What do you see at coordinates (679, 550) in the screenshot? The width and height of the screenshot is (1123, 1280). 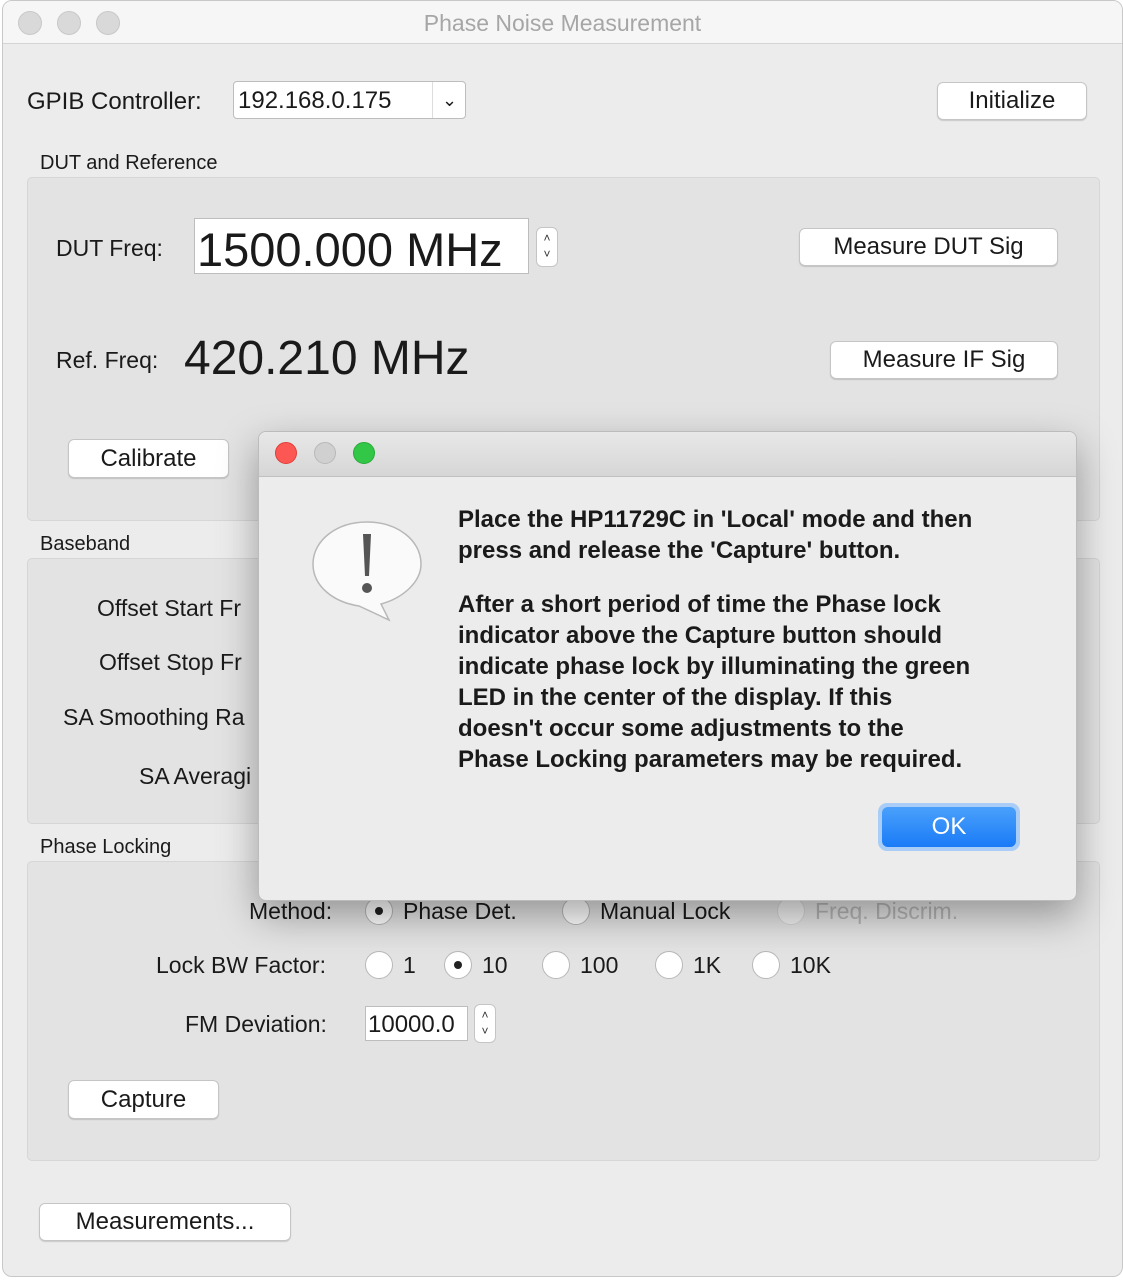 I see `message-line: press and release the 'Capture' button.` at bounding box center [679, 550].